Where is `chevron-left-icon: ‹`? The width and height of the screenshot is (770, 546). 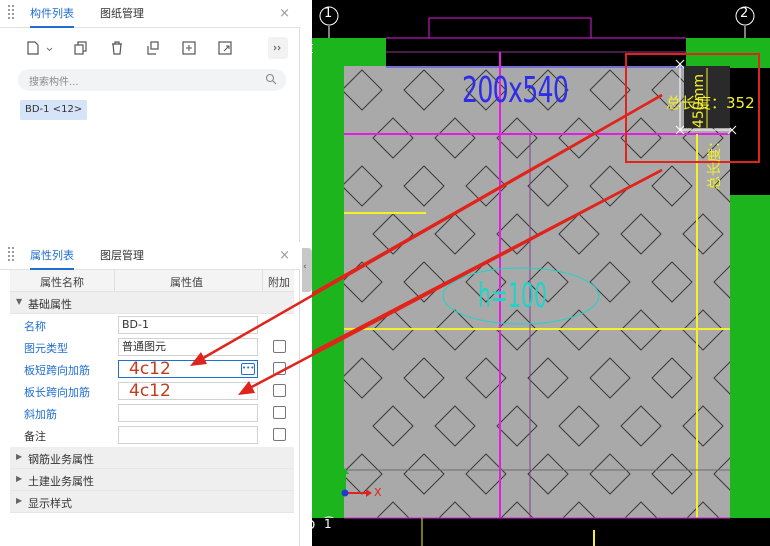
chevron-left-icon: ‹ is located at coordinates (305, 267).